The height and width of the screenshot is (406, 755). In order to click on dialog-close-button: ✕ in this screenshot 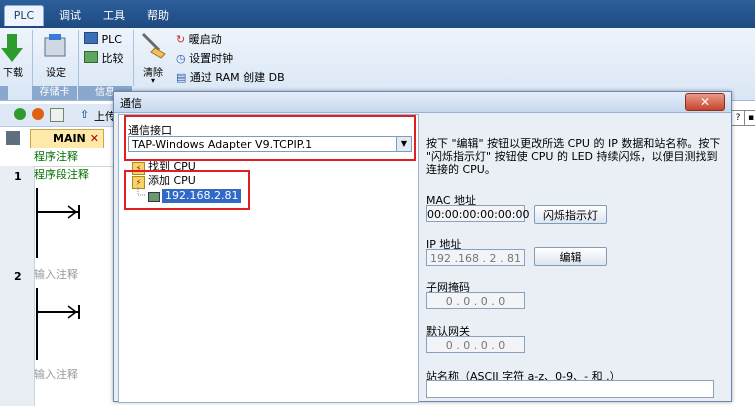, I will do `click(705, 102)`.